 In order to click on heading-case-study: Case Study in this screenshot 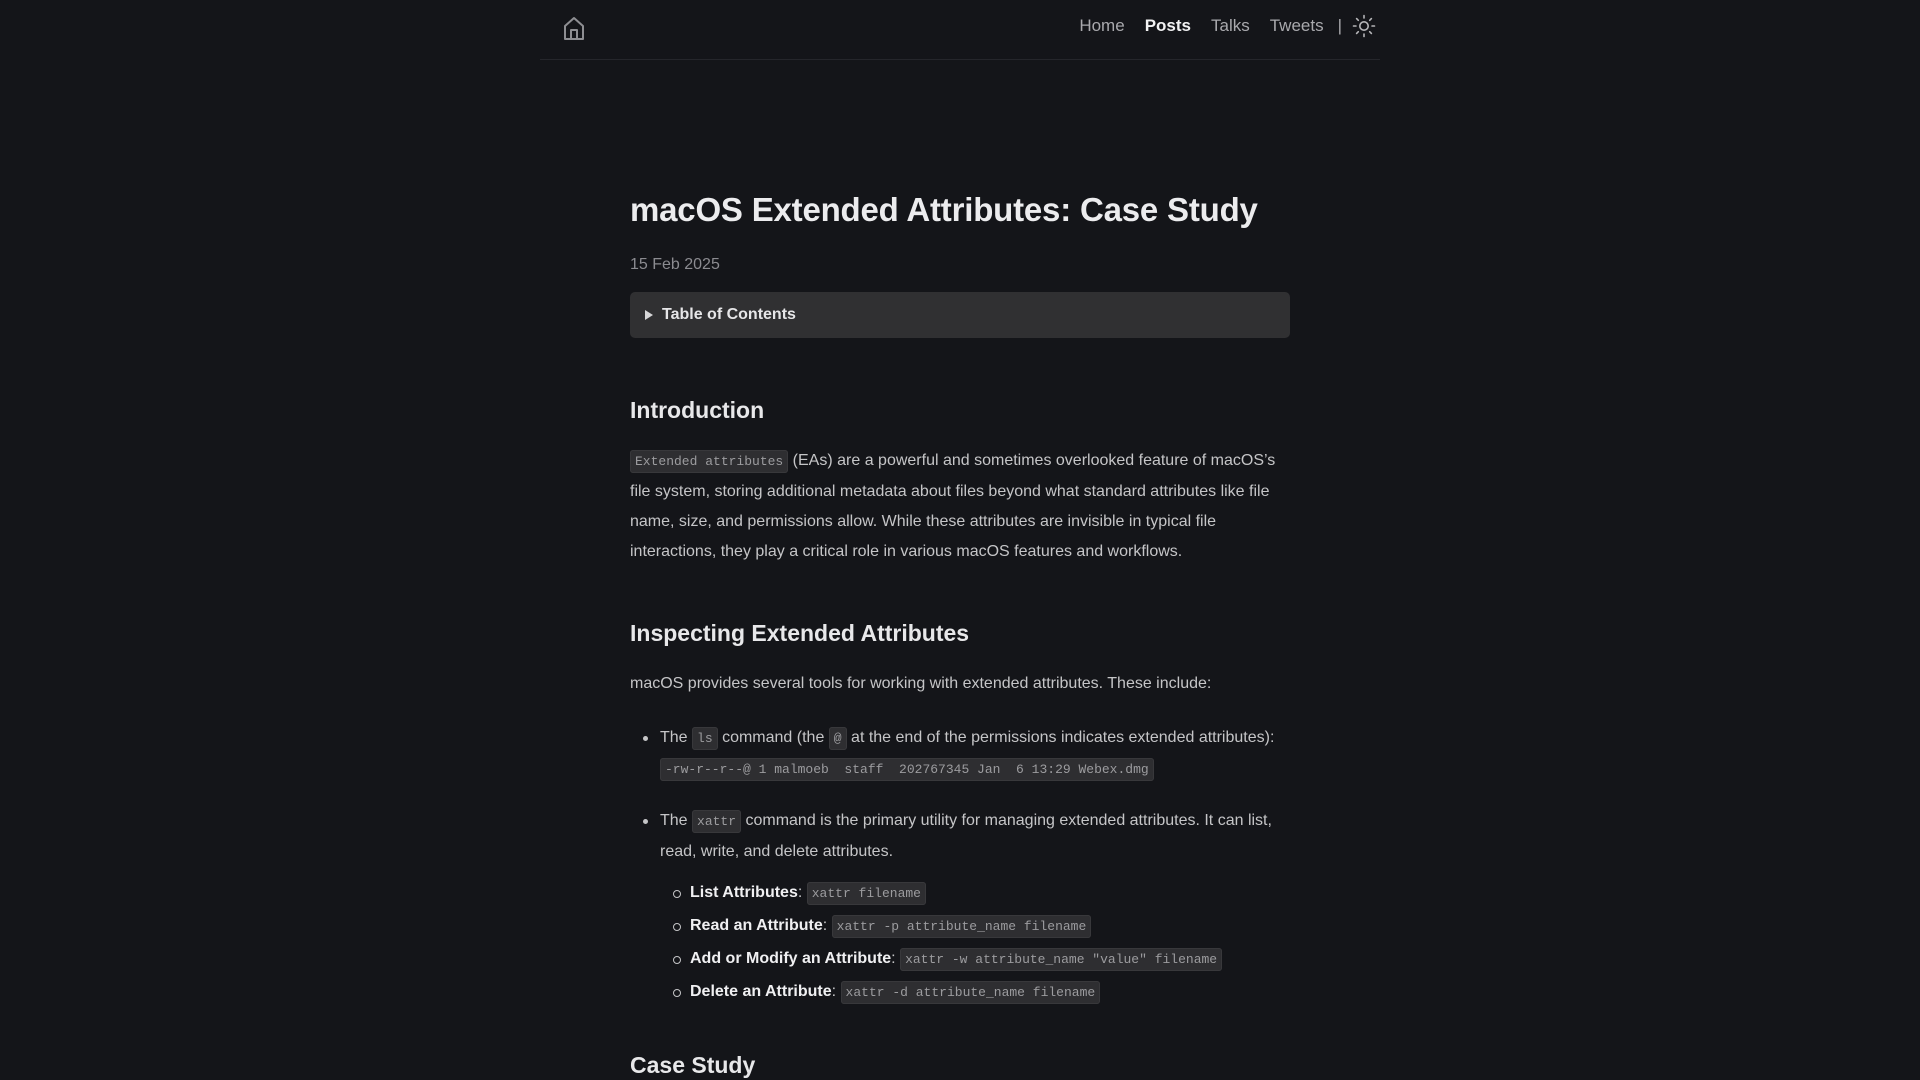, I will do `click(693, 1065)`.